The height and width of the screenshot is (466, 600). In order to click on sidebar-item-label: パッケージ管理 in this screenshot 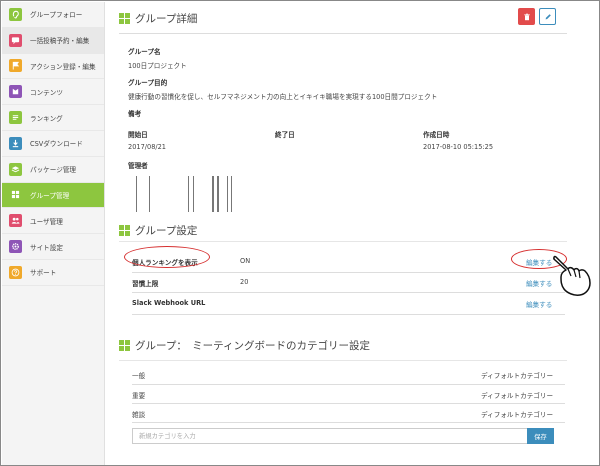, I will do `click(53, 170)`.